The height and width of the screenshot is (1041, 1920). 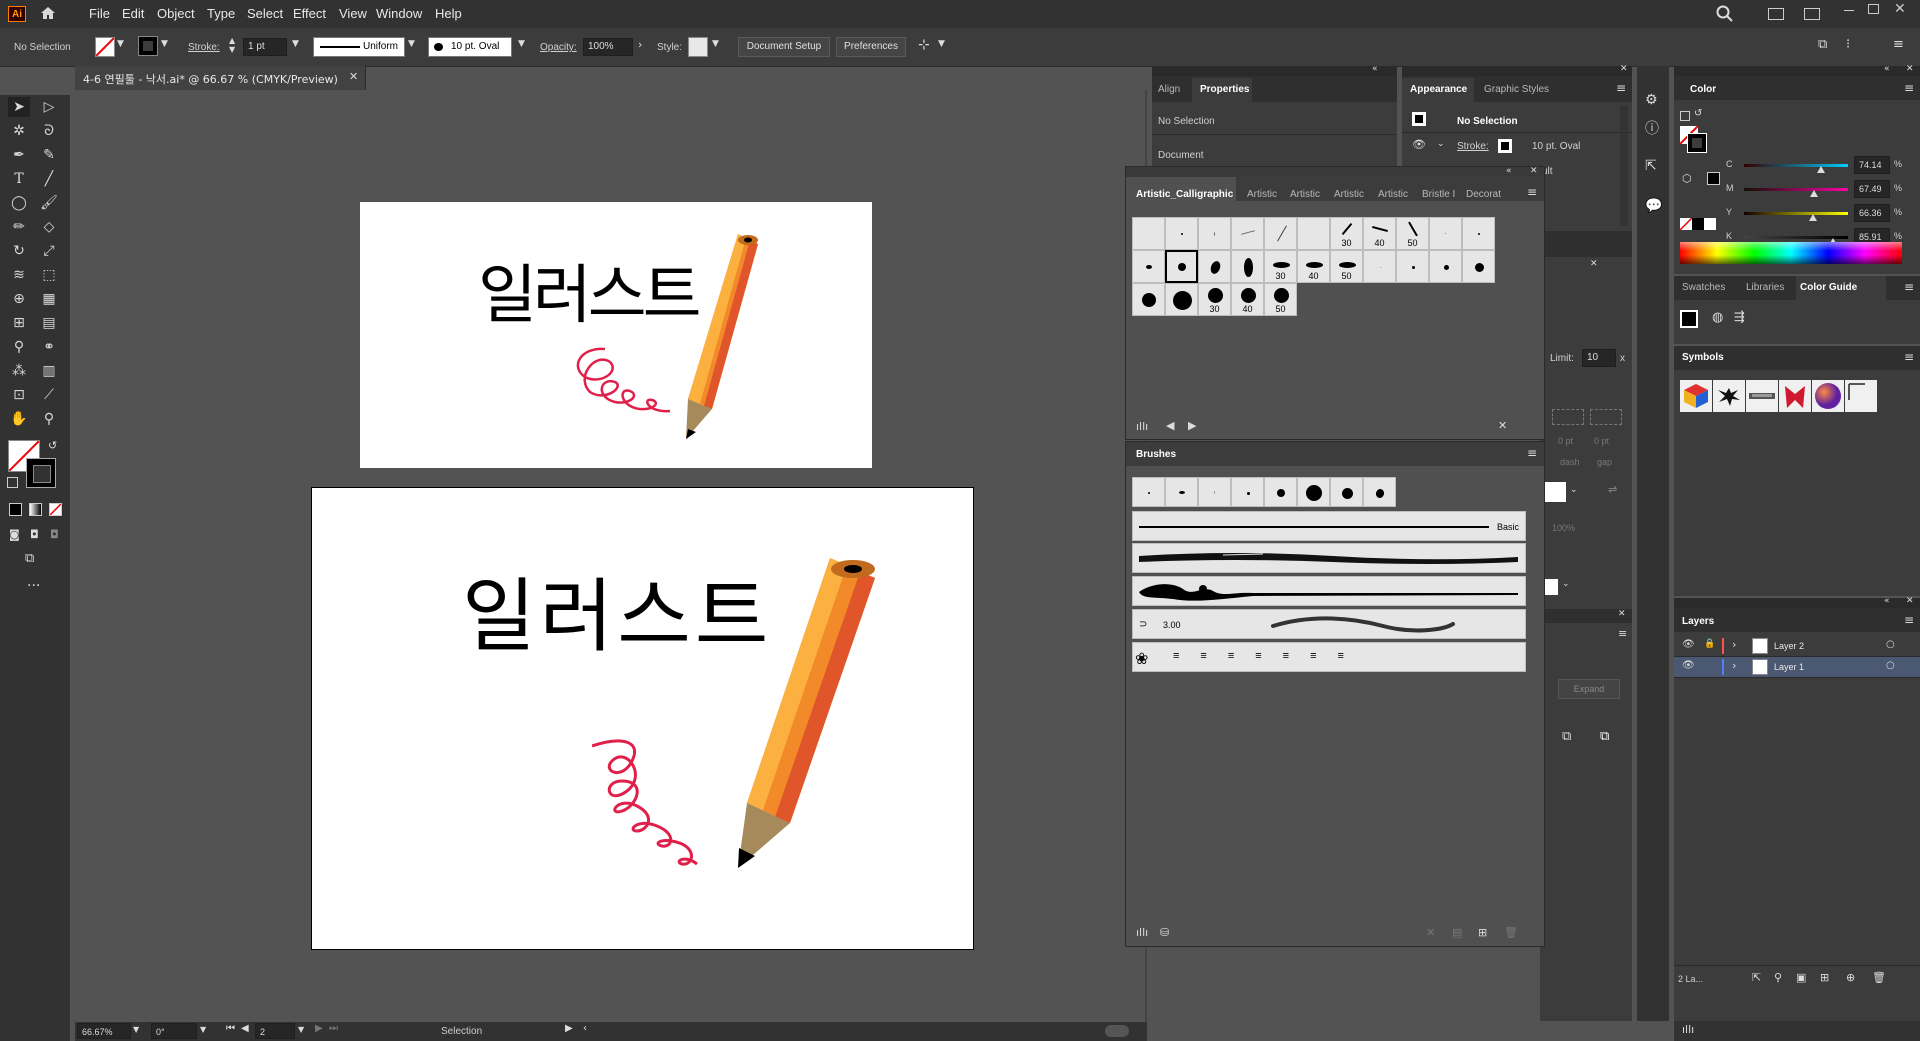 I want to click on pathfinder-icon: ⧉, so click(x=1566, y=736).